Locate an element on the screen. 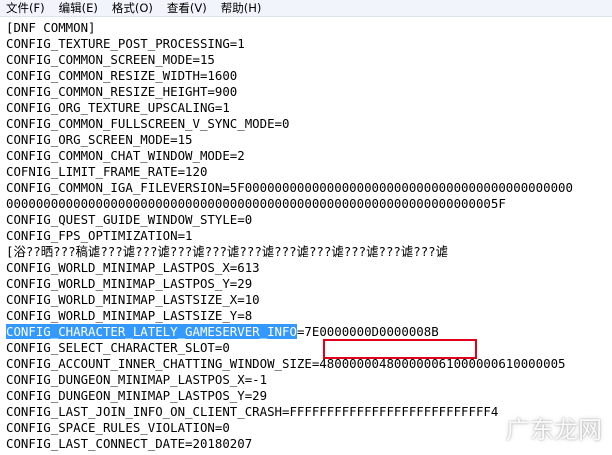 The width and height of the screenshot is (612, 455). text-line: CONFIG_QUEST_GUIDE_WINDOW_STYLE=0 is located at coordinates (129, 219).